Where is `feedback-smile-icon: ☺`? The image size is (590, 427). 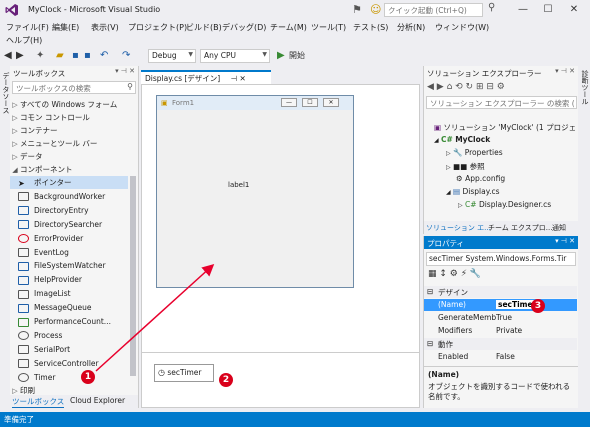 feedback-smile-icon: ☺ is located at coordinates (375, 9).